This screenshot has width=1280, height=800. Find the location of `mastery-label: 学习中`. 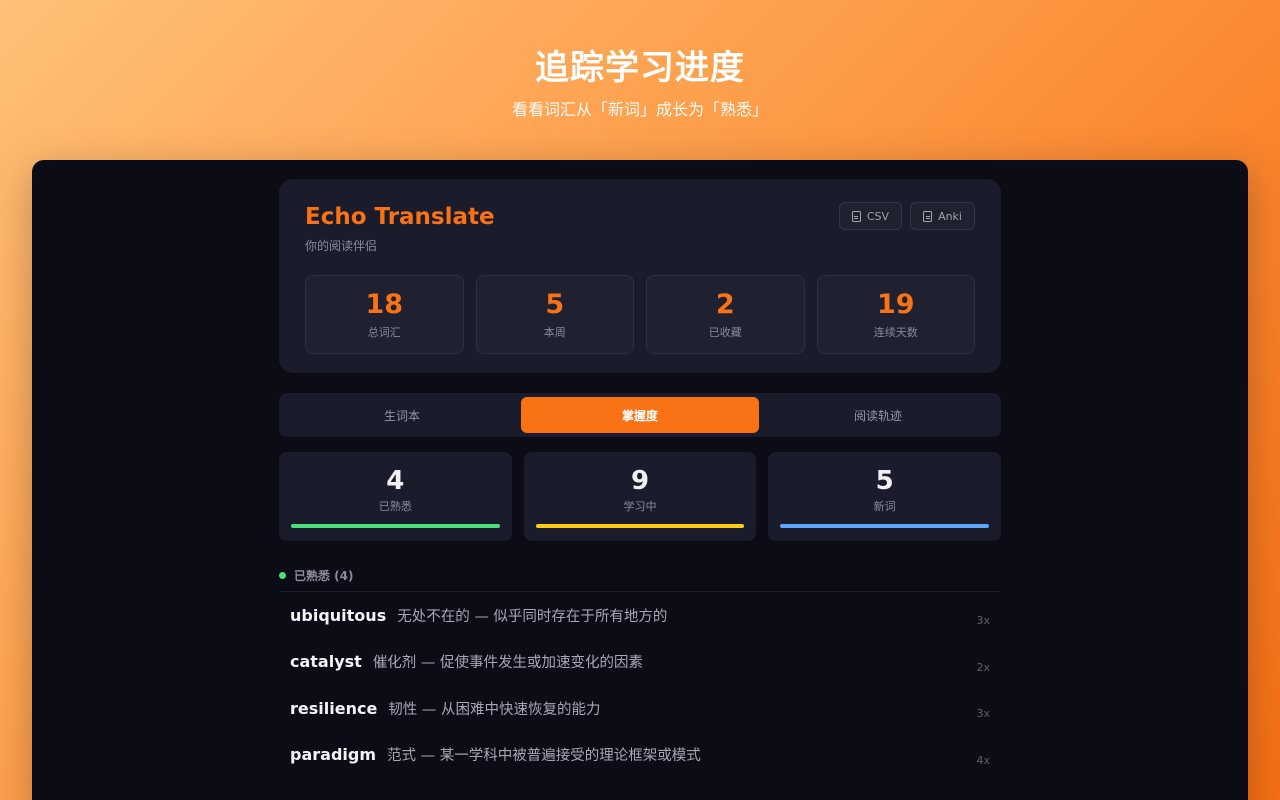

mastery-label: 学习中 is located at coordinates (640, 506).